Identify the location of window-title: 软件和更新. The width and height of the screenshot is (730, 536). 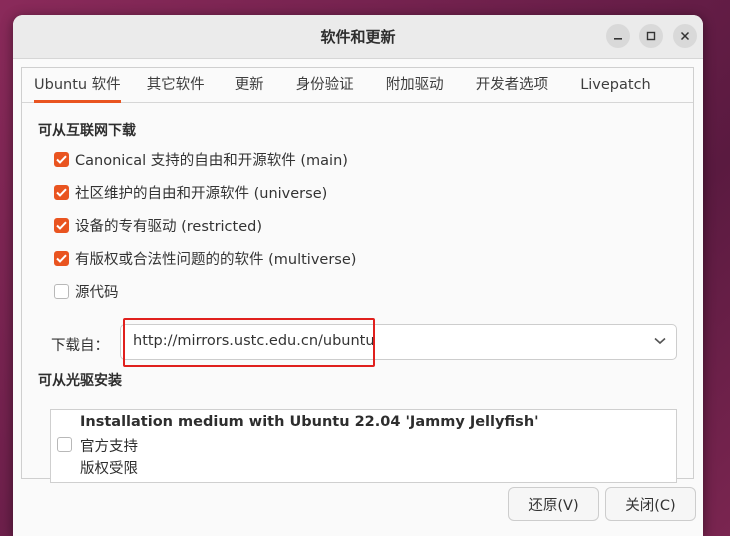
(358, 37).